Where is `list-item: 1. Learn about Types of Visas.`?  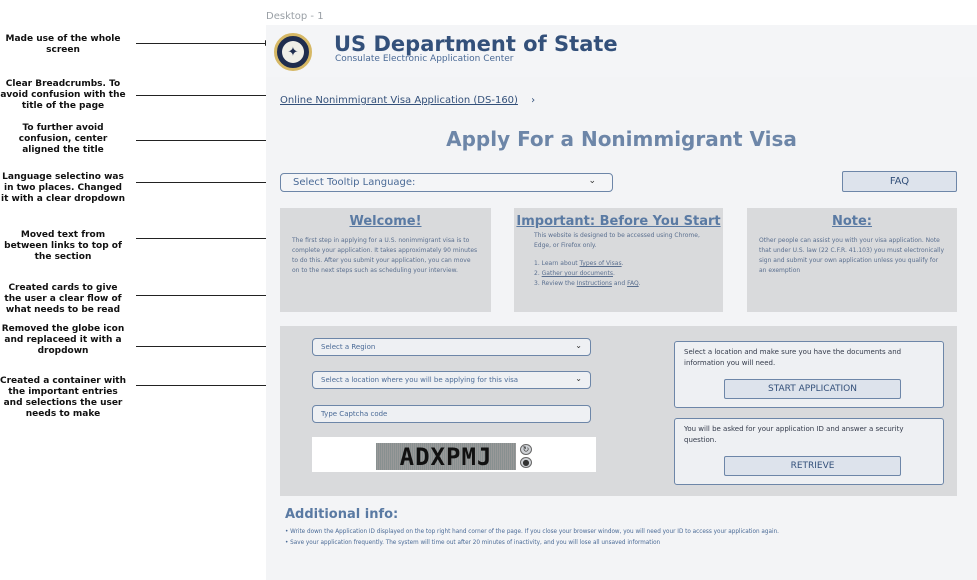 list-item: 1. Learn about Types of Visas. is located at coordinates (579, 263).